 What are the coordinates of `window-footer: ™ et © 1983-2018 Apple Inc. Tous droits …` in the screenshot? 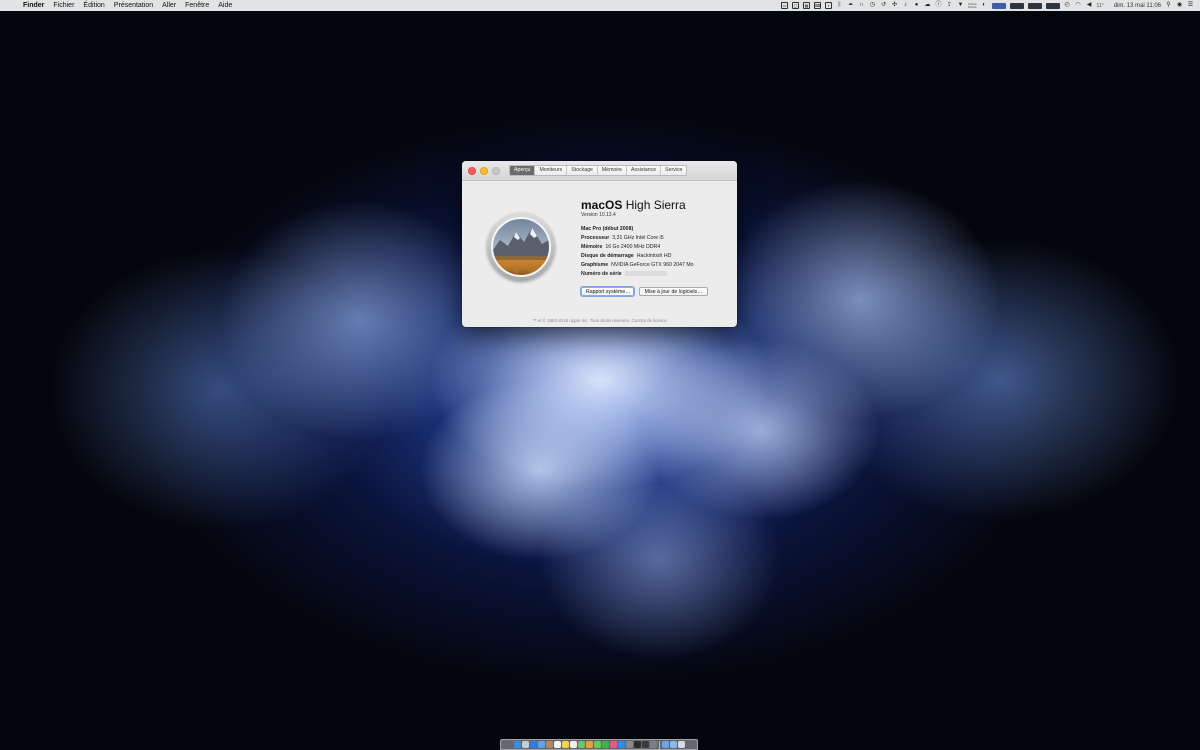 It's located at (599, 320).